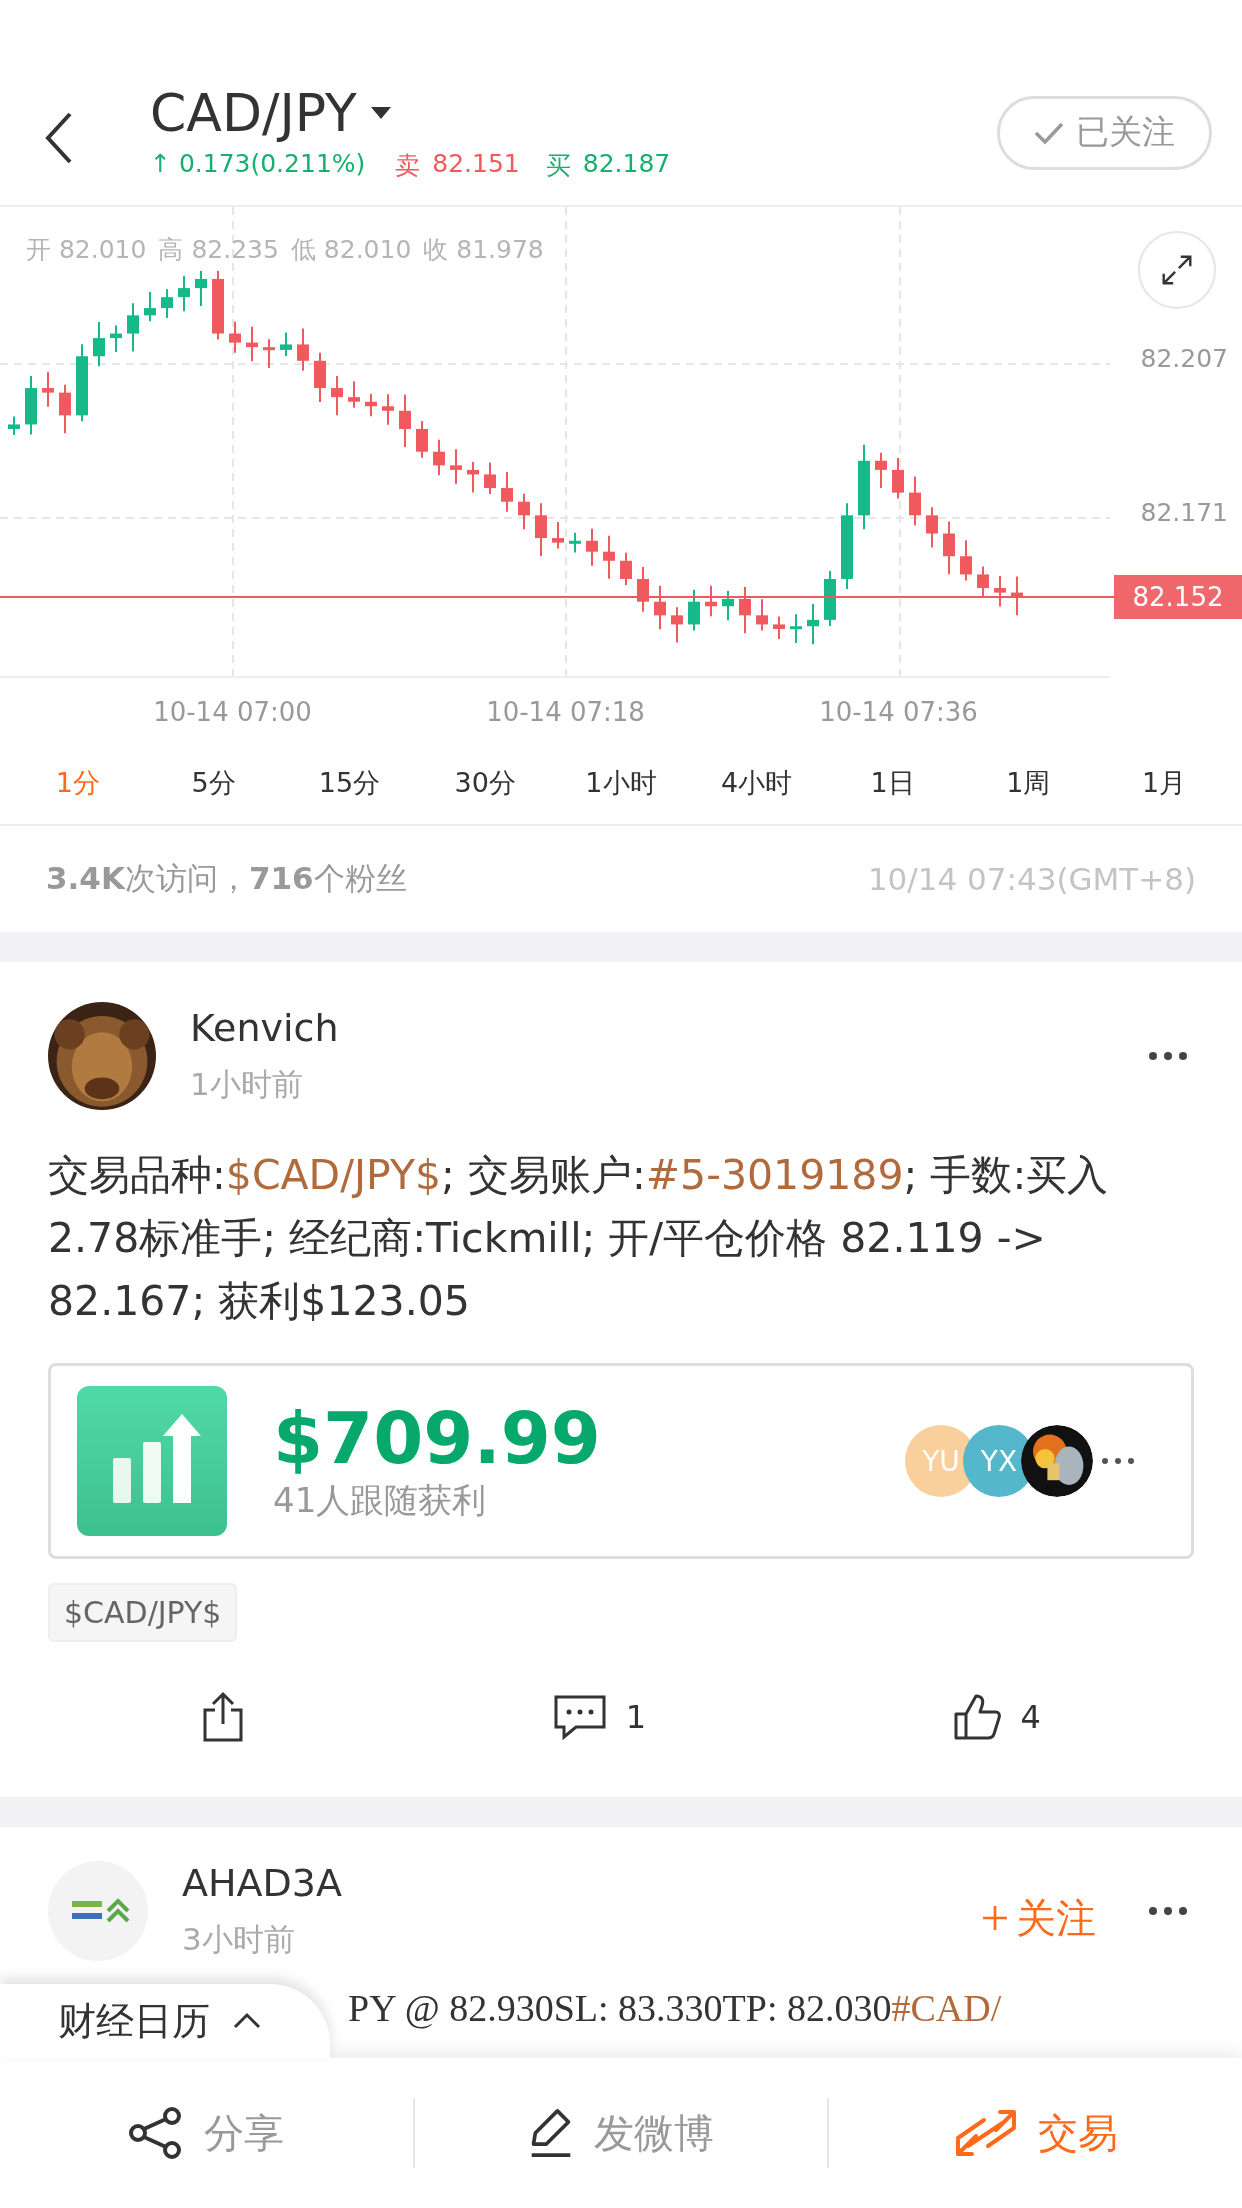 This screenshot has width=1242, height=2208. I want to click on author-name: Kenvich, so click(669, 1028).